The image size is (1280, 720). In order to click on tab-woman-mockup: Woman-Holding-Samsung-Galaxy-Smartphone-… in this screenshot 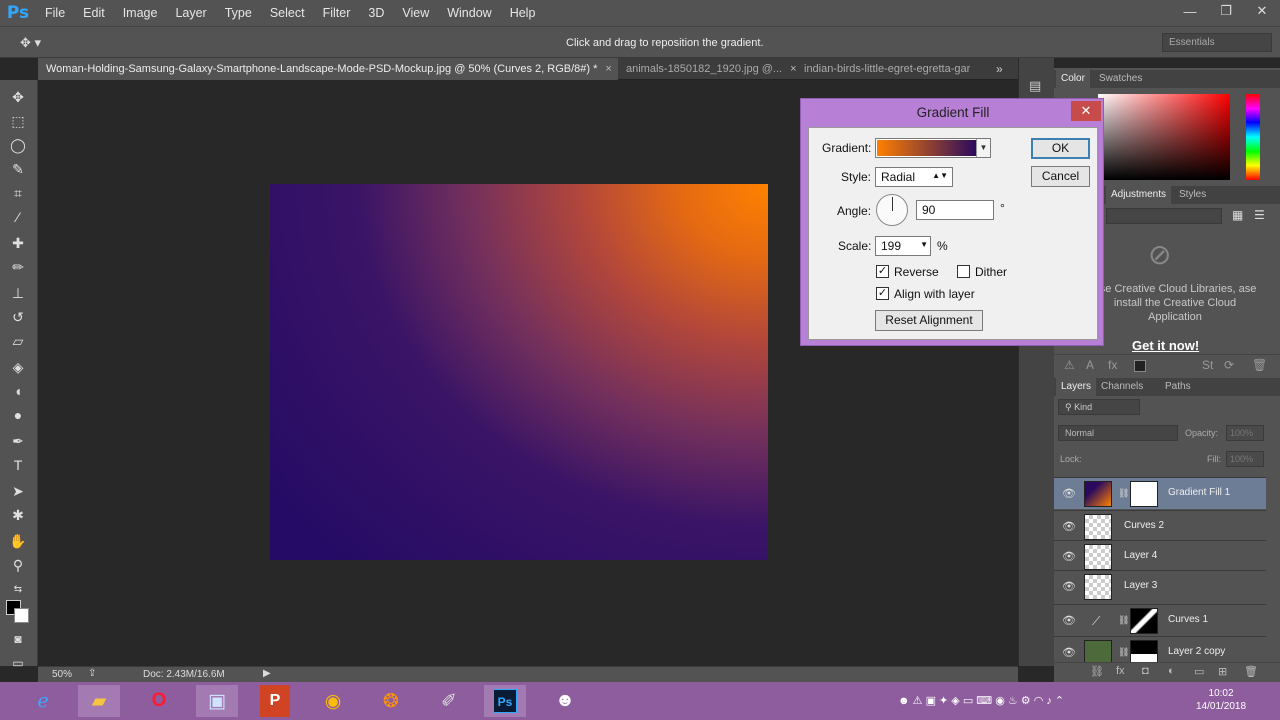, I will do `click(328, 69)`.